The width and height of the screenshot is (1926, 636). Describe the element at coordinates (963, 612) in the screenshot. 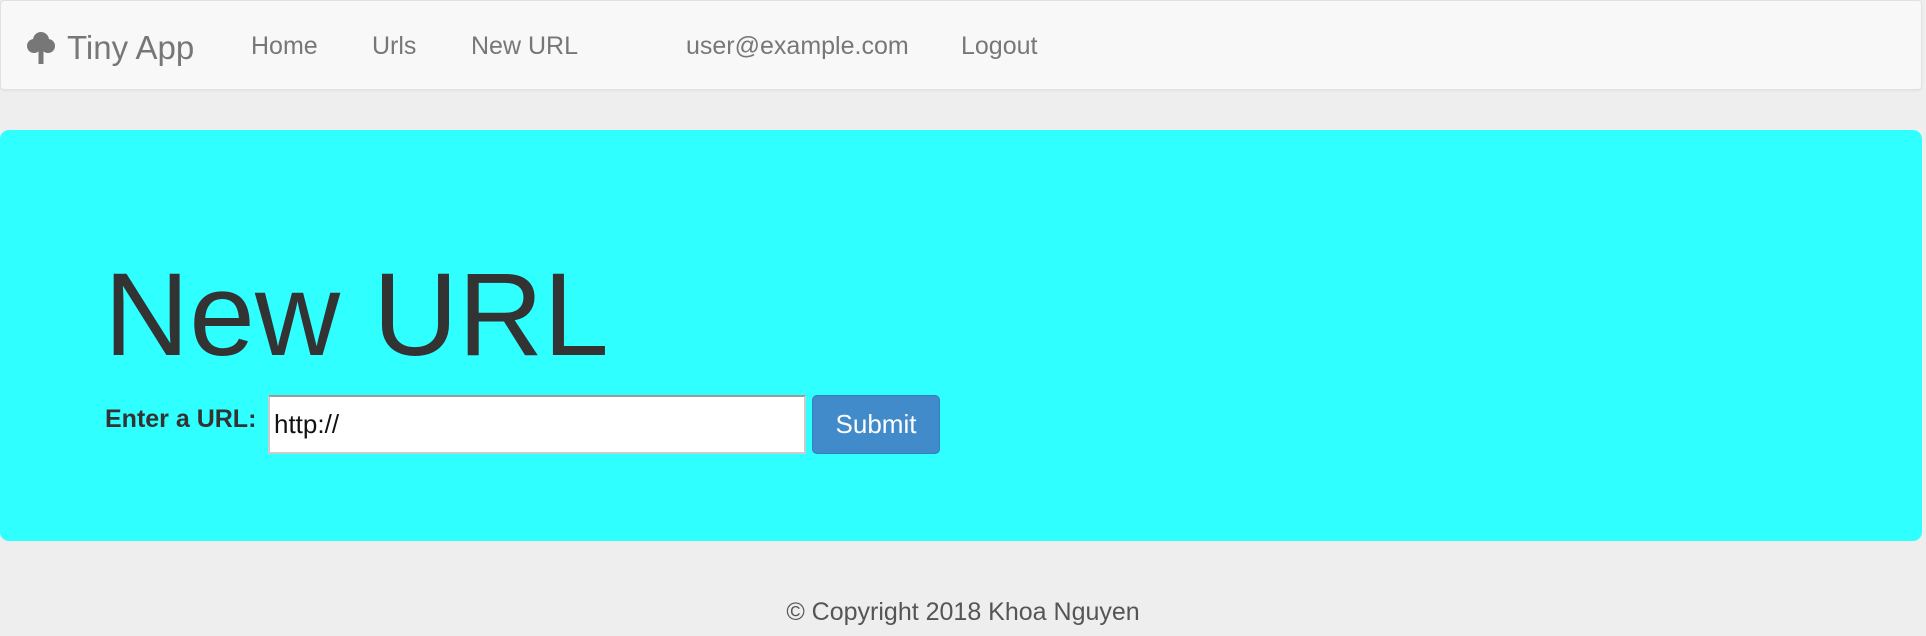

I see `footer-copyright: © Copyright 2018 Khoa Nguyen` at that location.